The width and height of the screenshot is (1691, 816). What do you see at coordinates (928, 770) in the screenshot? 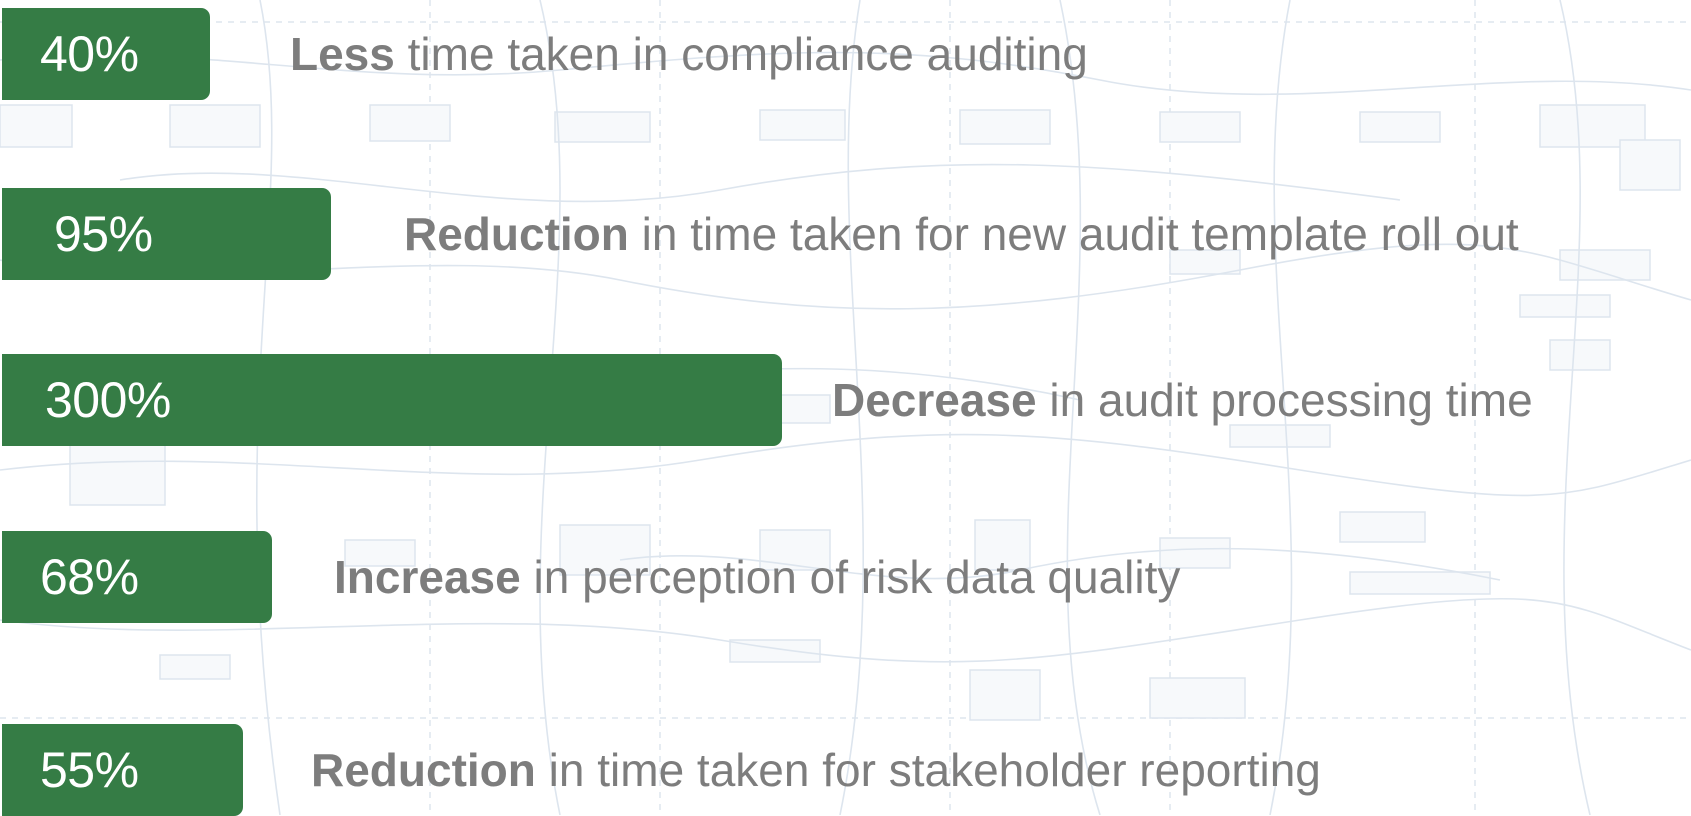
I see `metric-caption-rest: in time taken for stakeholder reporting` at bounding box center [928, 770].